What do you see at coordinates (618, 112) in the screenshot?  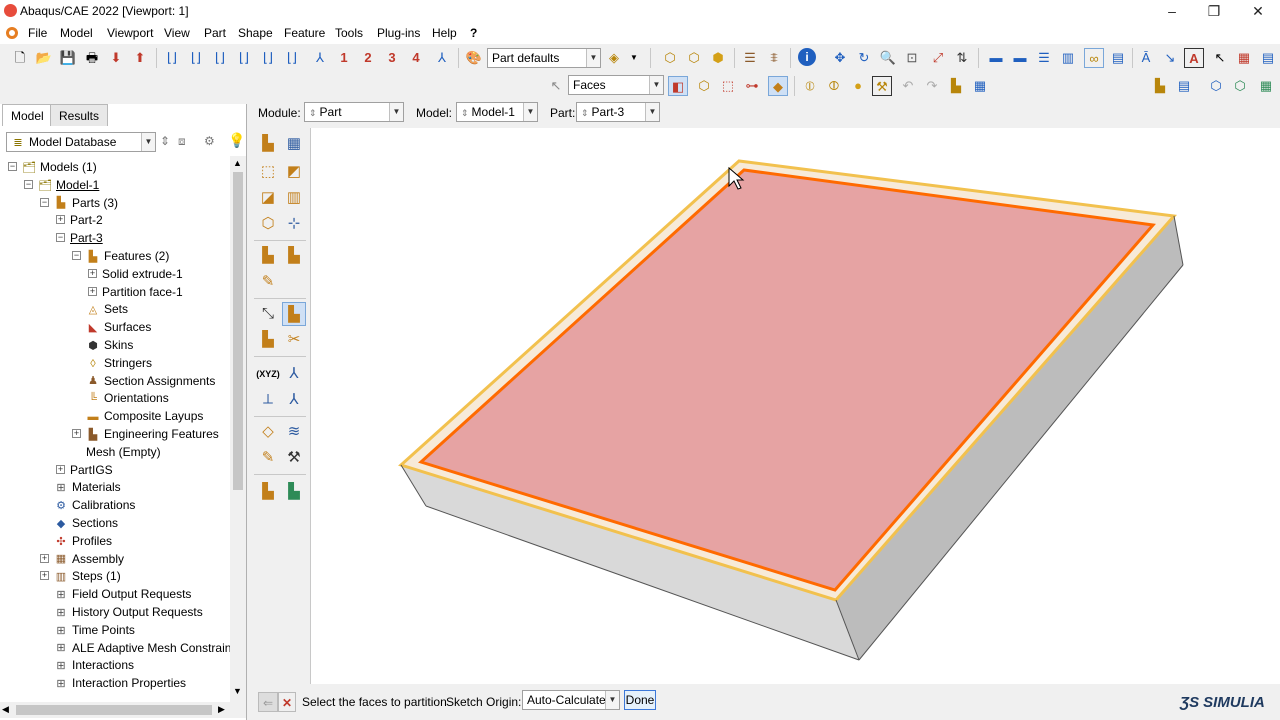 I see `part-combo: ⇕ Part-3 ▼` at bounding box center [618, 112].